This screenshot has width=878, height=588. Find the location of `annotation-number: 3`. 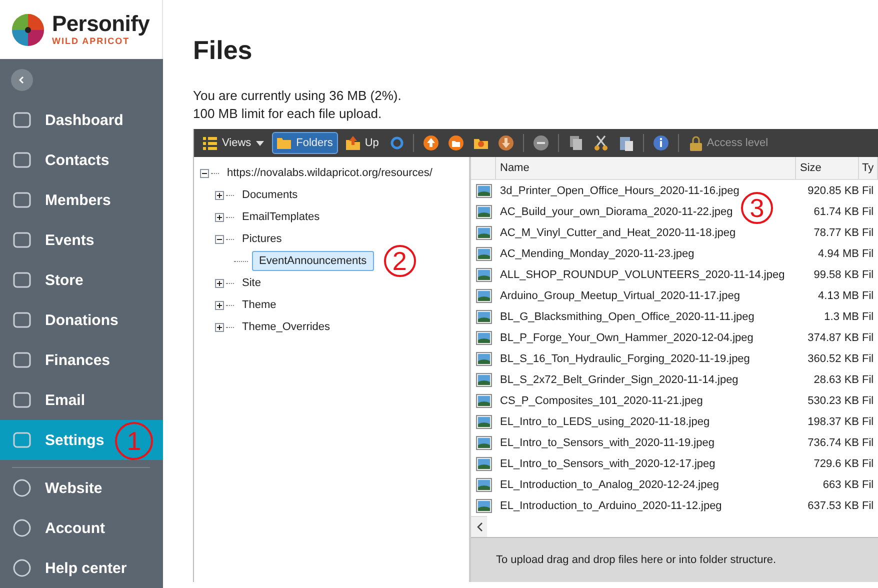

annotation-number: 3 is located at coordinates (757, 208).